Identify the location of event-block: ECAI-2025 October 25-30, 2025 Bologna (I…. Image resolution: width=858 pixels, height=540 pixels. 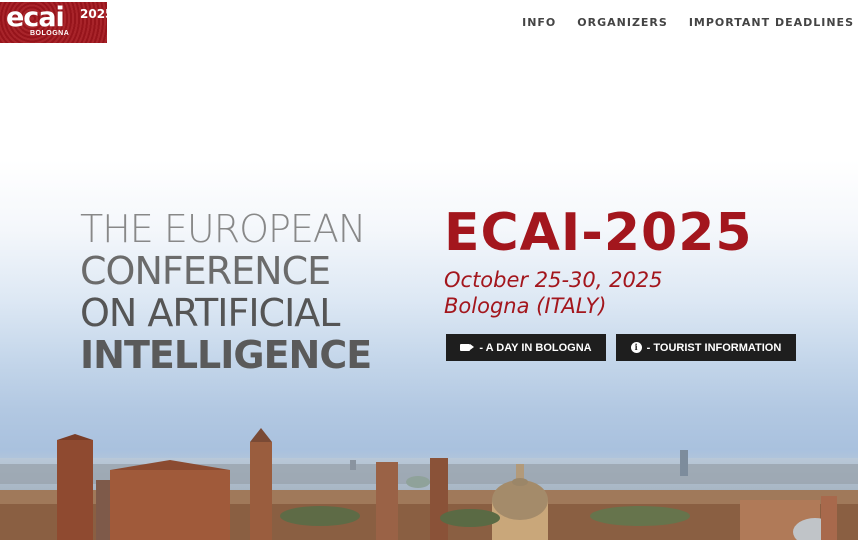
(620, 282).